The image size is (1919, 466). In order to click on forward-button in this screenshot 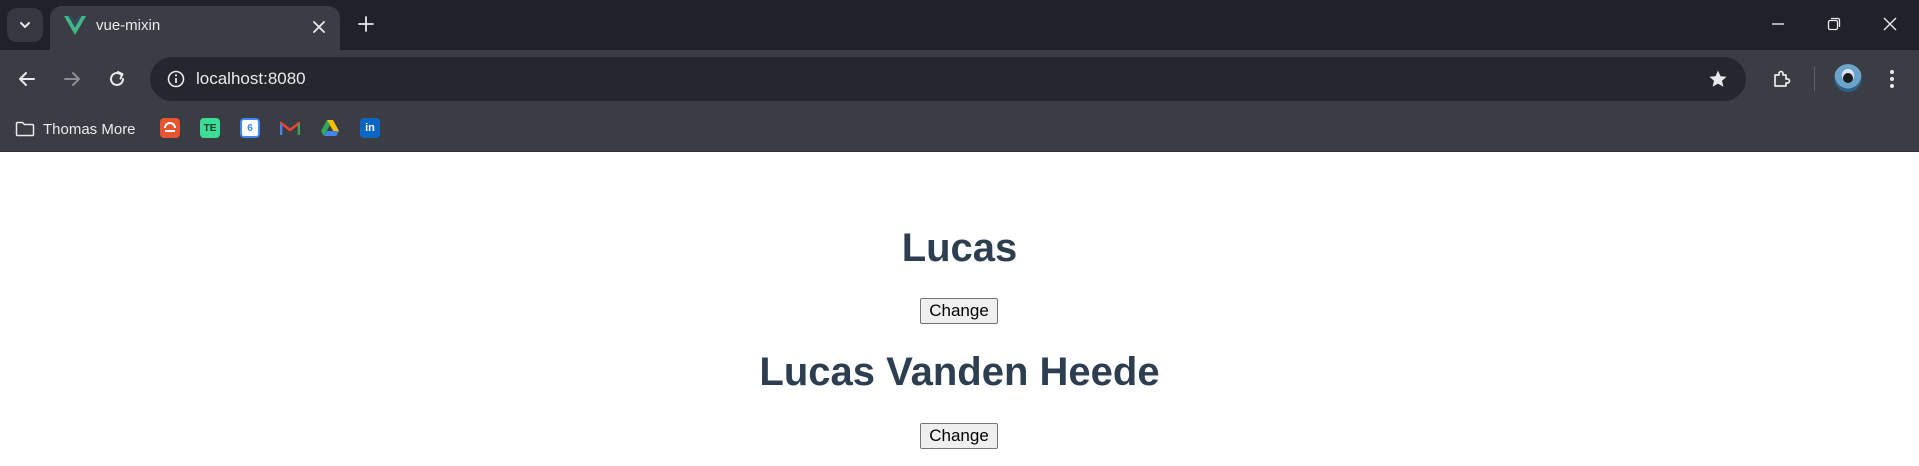, I will do `click(72, 79)`.